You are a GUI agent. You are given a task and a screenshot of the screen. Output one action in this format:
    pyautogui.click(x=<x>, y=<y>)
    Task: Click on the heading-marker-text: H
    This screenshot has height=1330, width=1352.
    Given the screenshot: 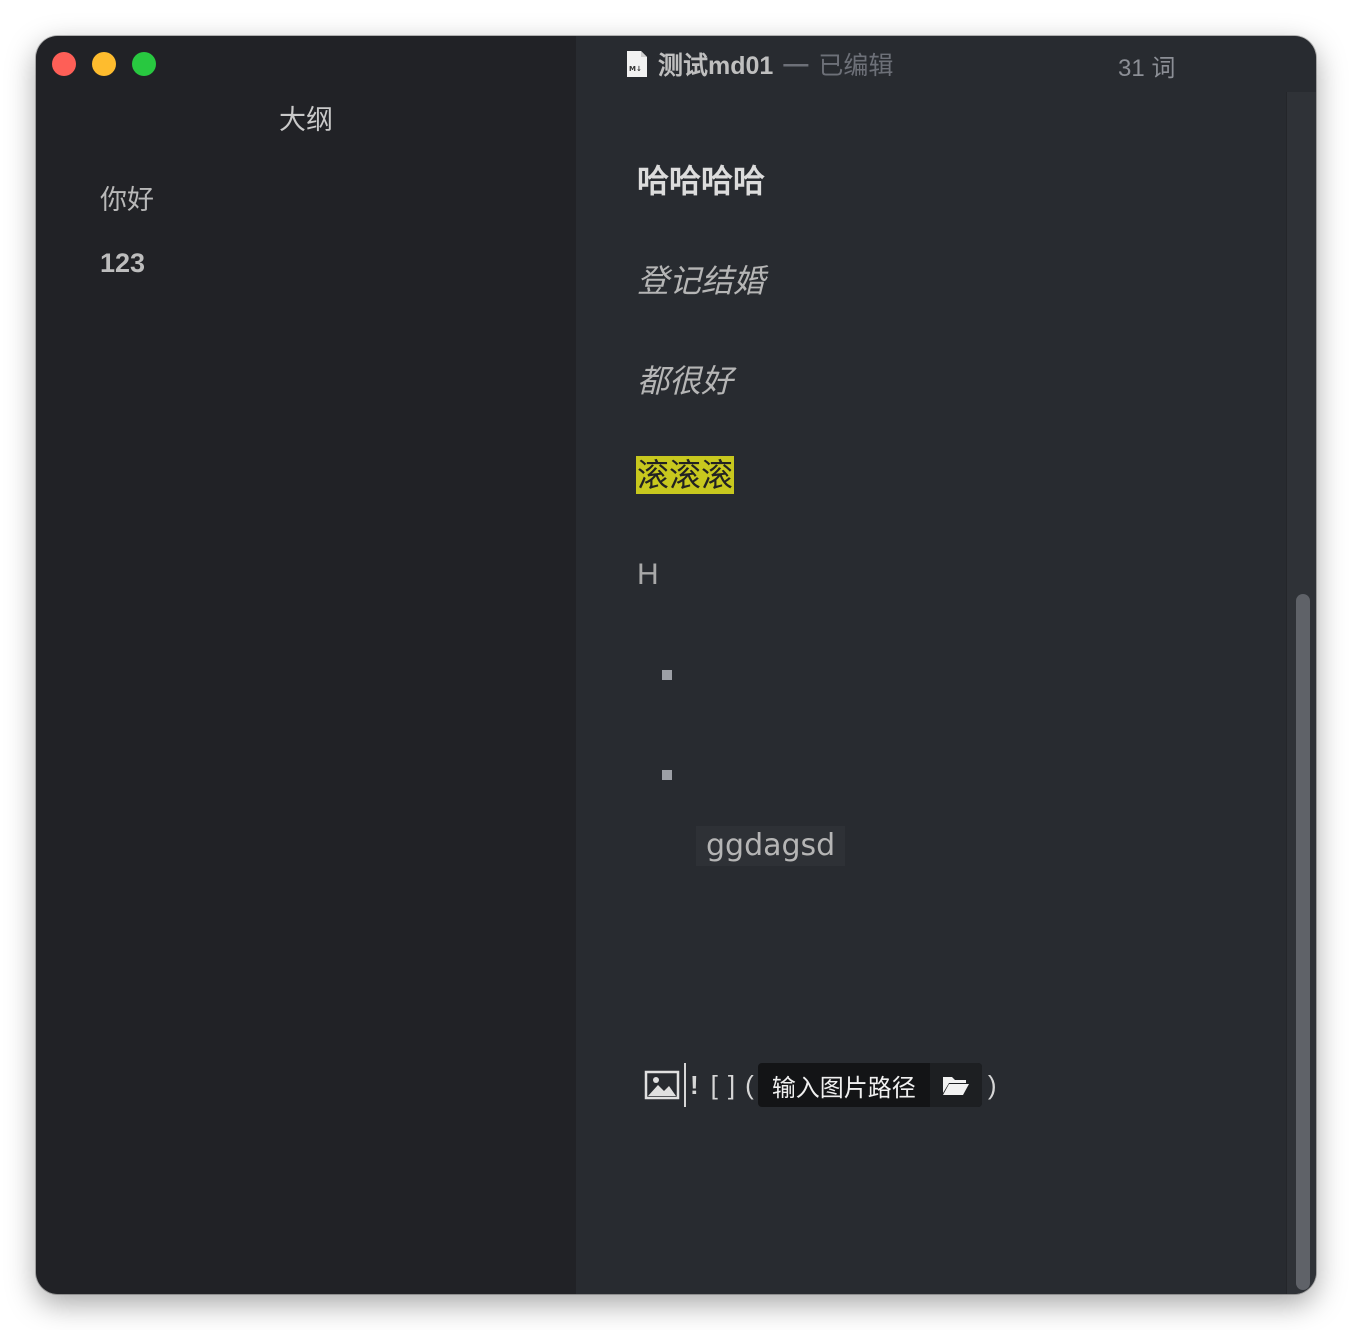 What is the action you would take?
    pyautogui.click(x=648, y=575)
    